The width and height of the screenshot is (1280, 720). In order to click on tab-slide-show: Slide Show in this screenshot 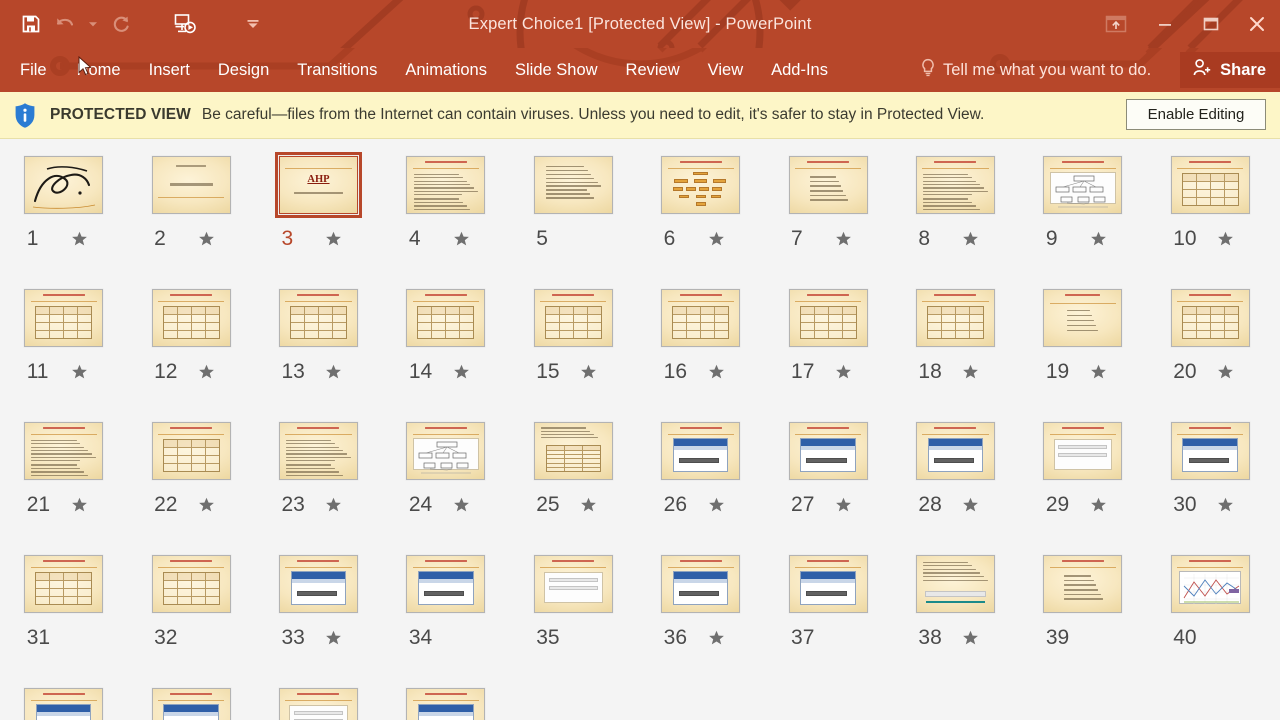, I will do `click(556, 70)`.